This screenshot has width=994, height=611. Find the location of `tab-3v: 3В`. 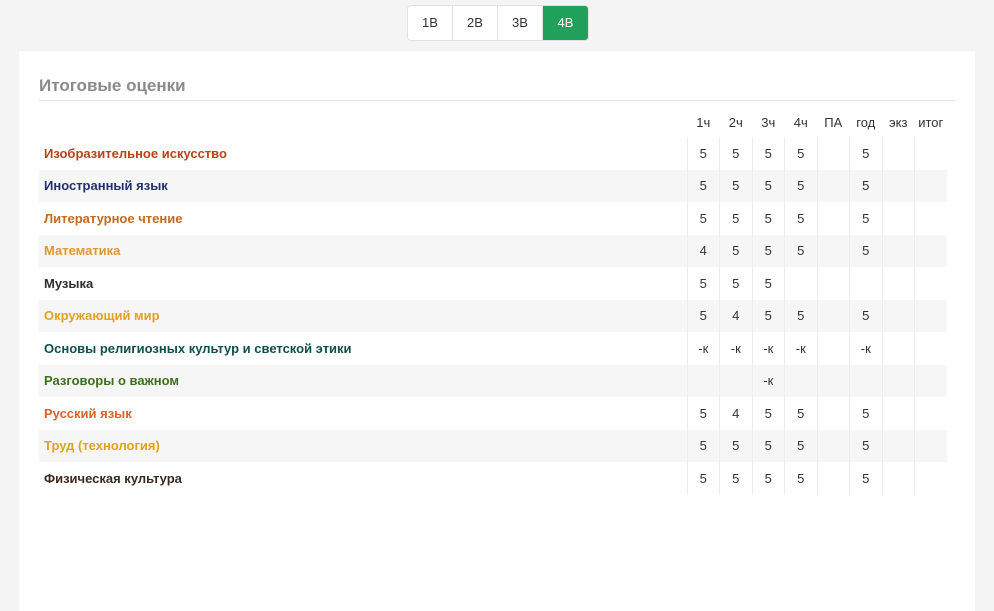

tab-3v: 3В is located at coordinates (520, 23).